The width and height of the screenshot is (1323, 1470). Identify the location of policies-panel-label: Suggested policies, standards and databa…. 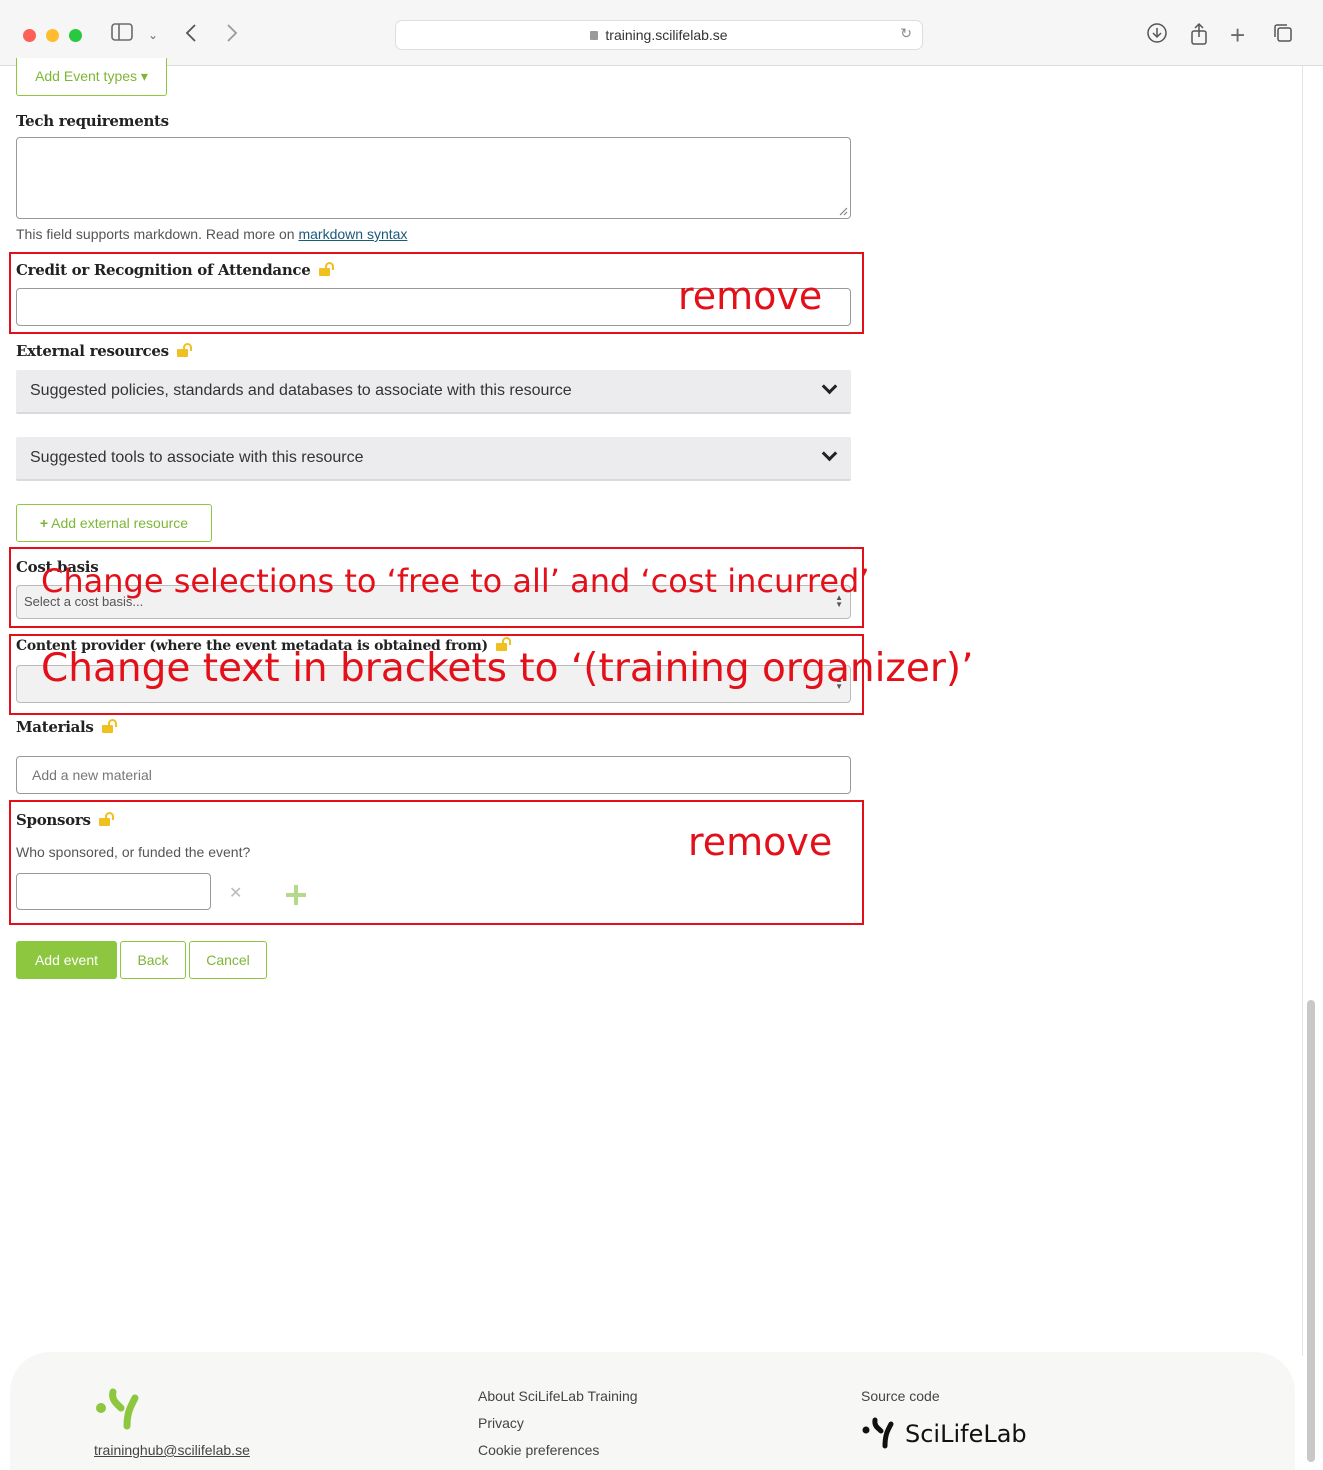
(301, 390).